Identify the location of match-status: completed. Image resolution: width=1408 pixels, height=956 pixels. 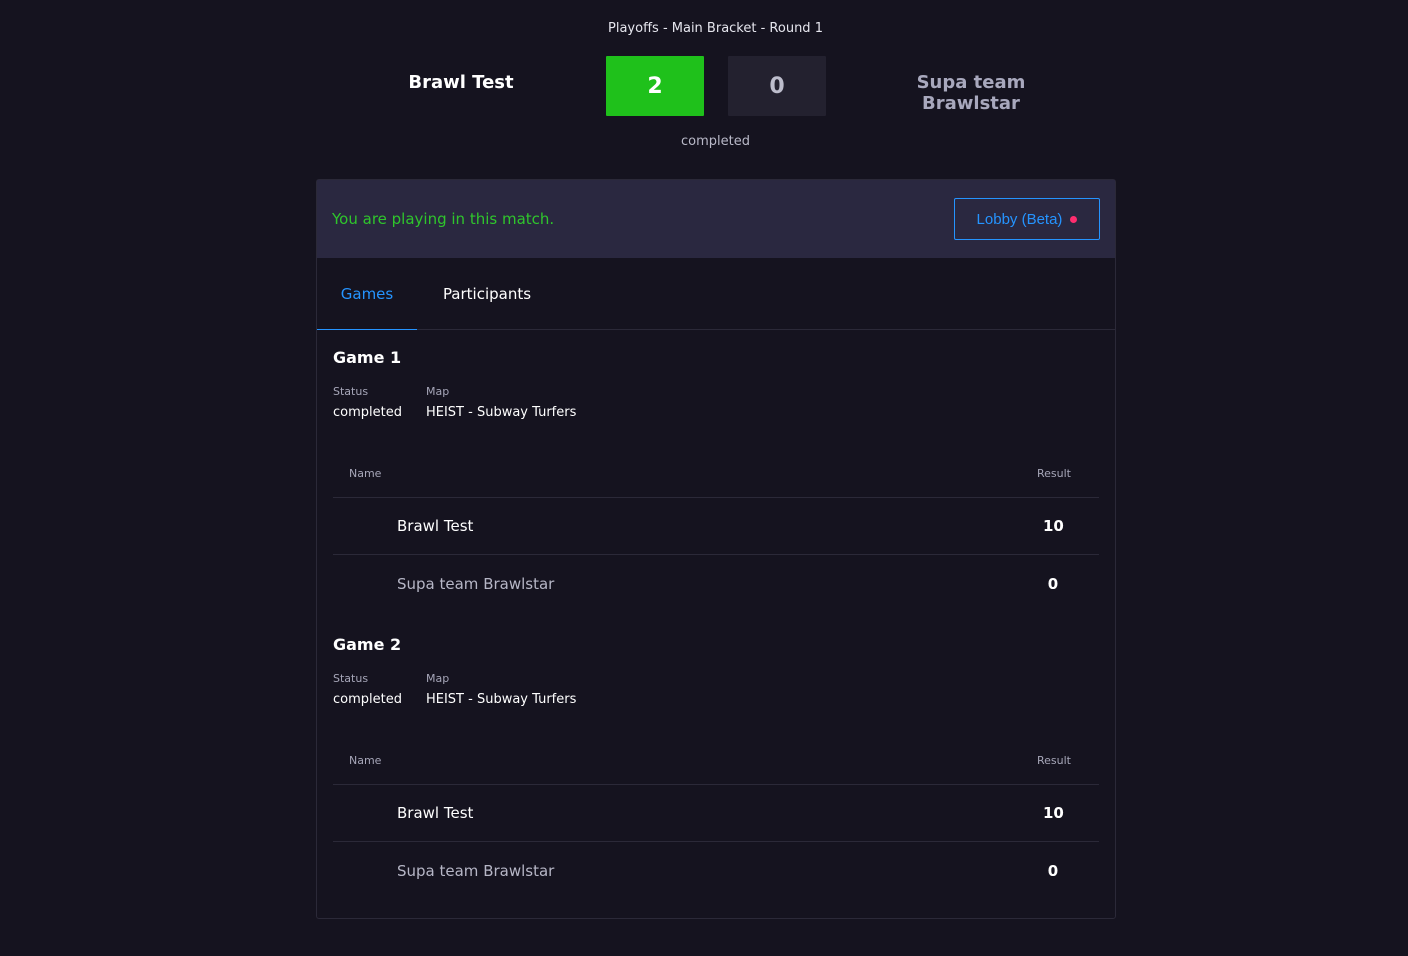
(715, 141).